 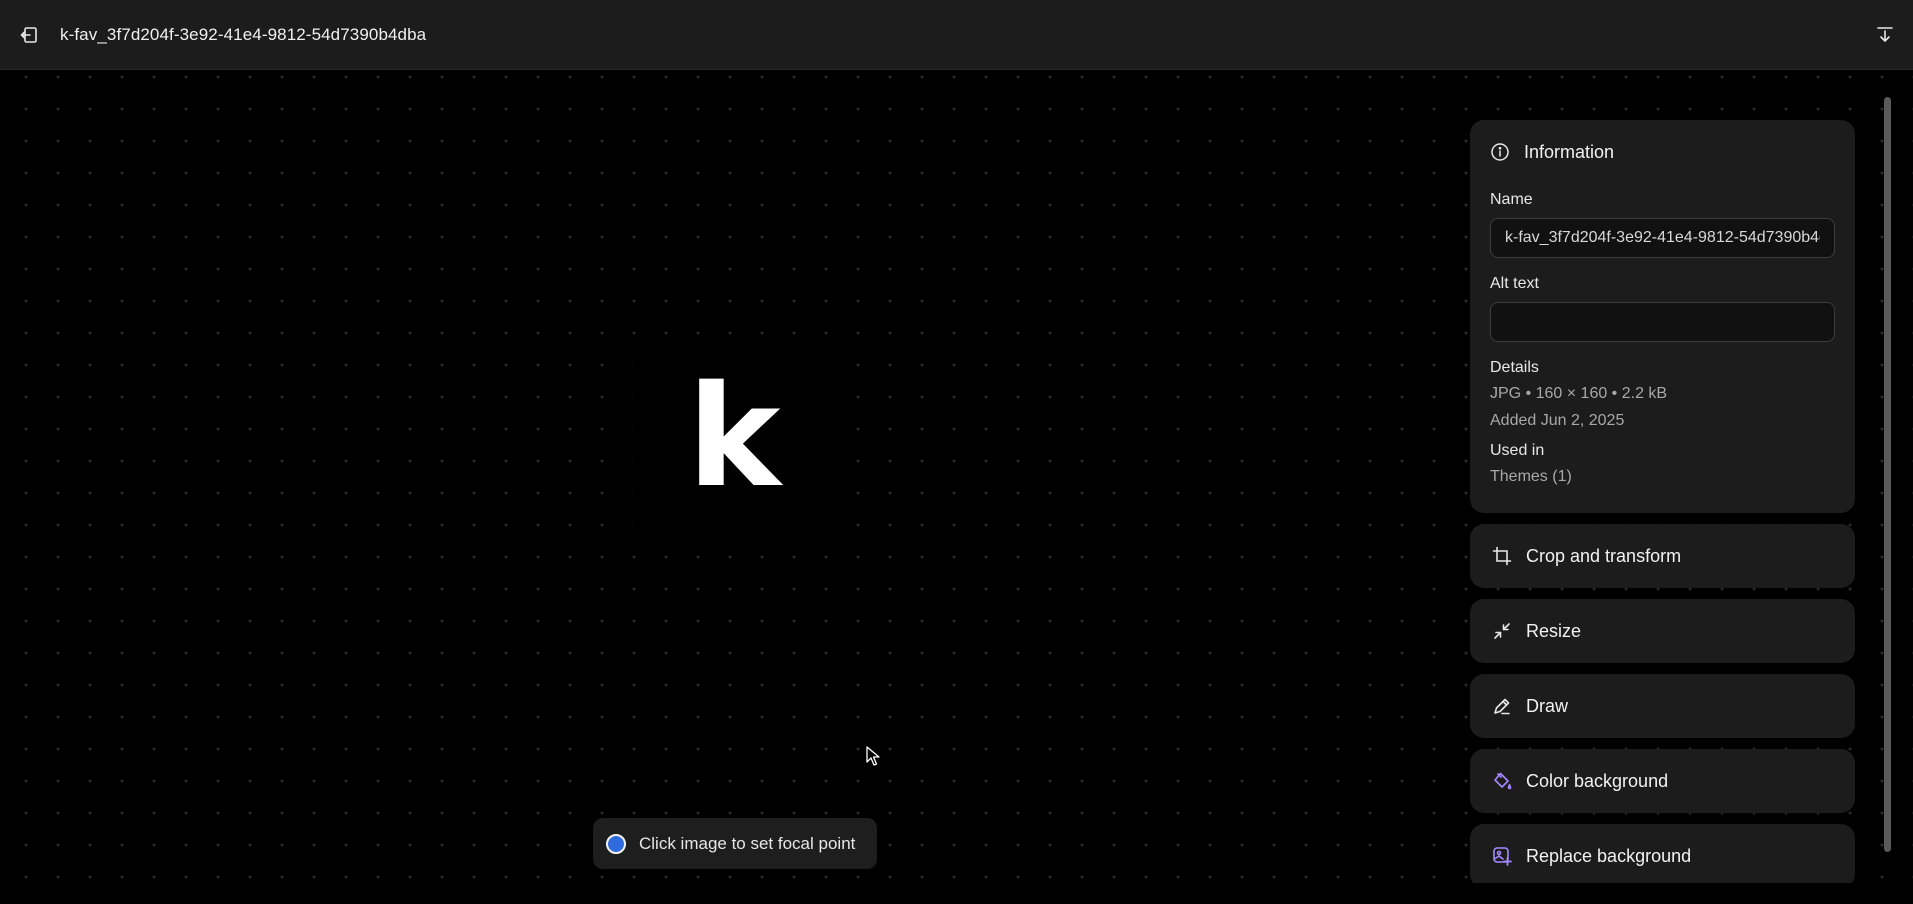 What do you see at coordinates (1514, 283) in the screenshot?
I see `alt-text-label: Alt text` at bounding box center [1514, 283].